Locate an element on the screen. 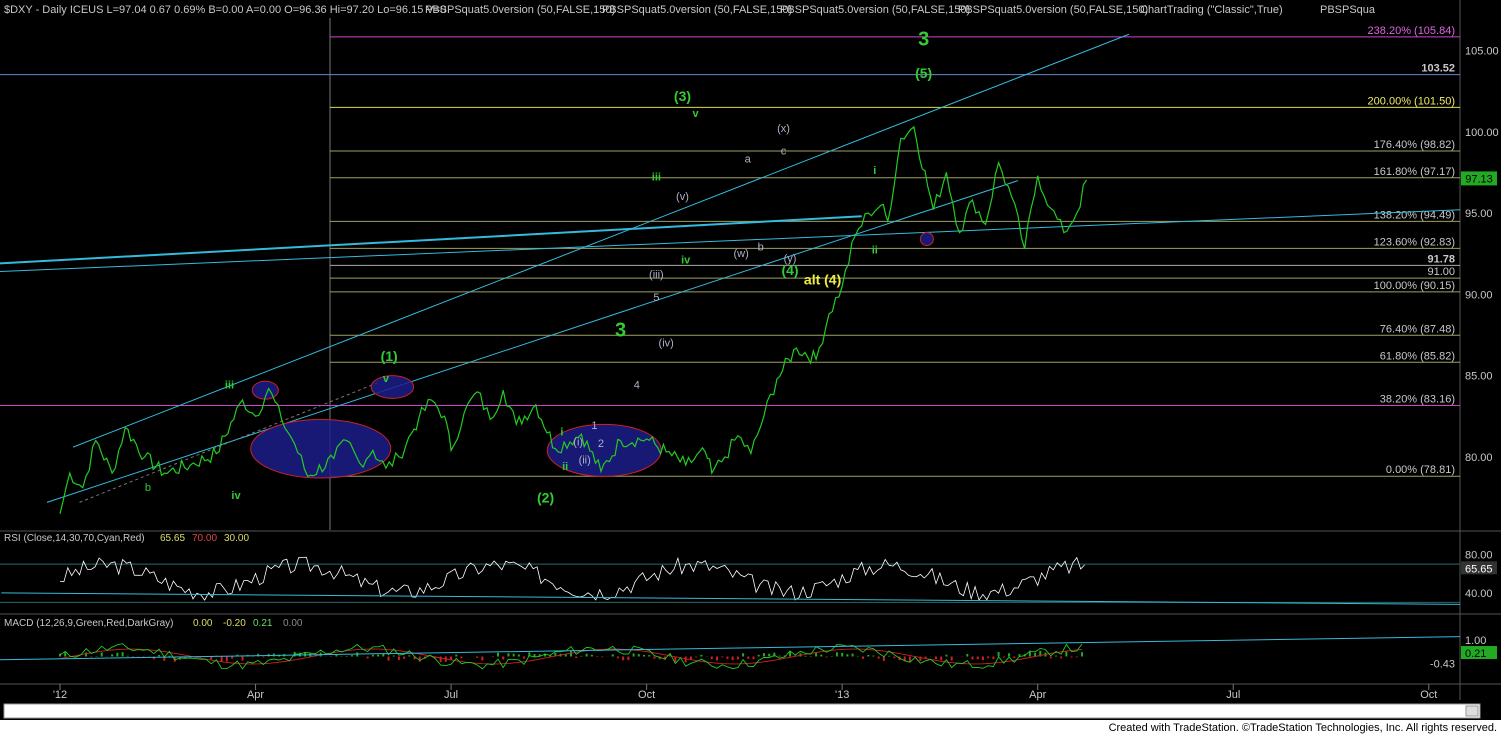 This screenshot has height=736, width=1501. fib-level-label: 91.00 is located at coordinates (1441, 272).